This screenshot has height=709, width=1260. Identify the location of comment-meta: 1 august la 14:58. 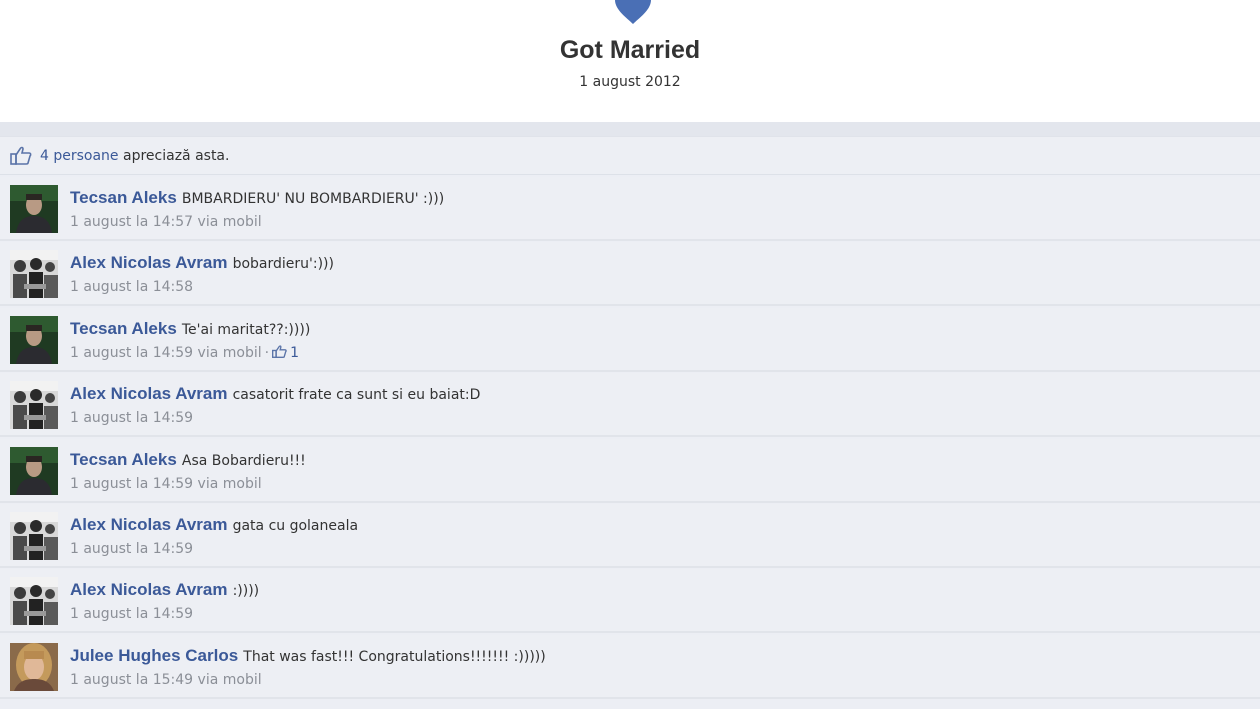
(131, 287).